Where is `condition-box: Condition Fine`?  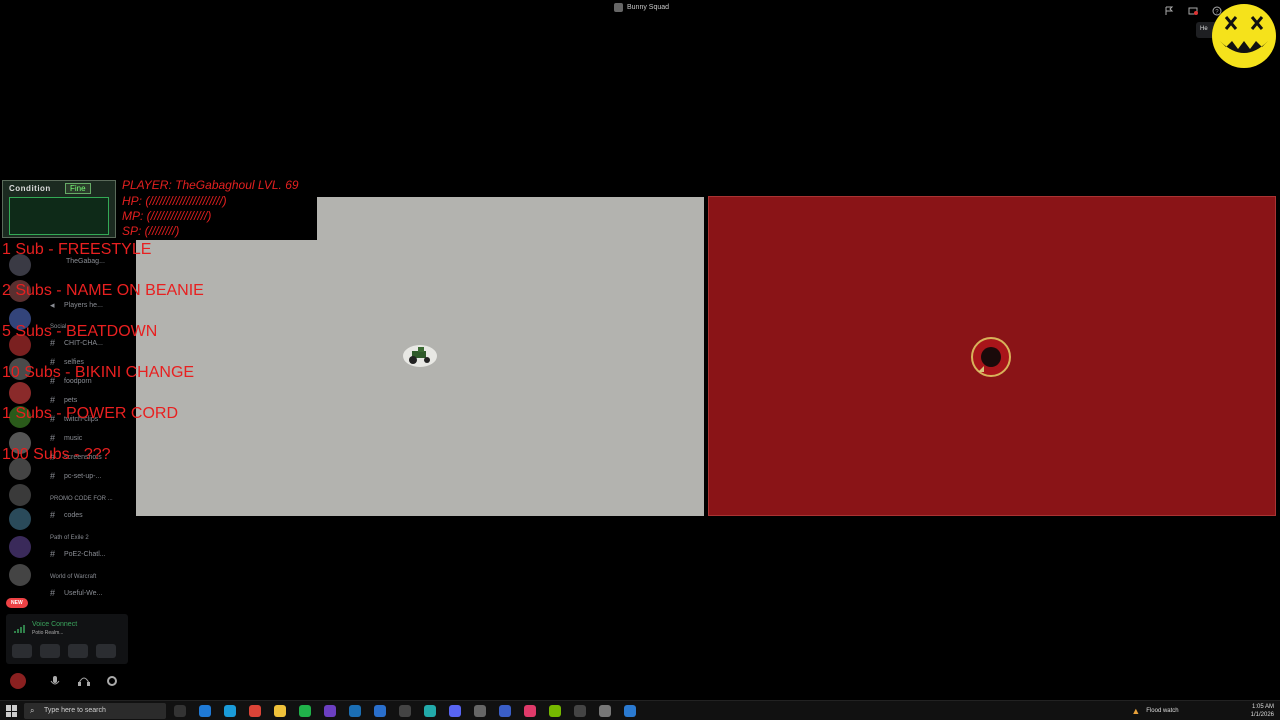 condition-box: Condition Fine is located at coordinates (59, 209).